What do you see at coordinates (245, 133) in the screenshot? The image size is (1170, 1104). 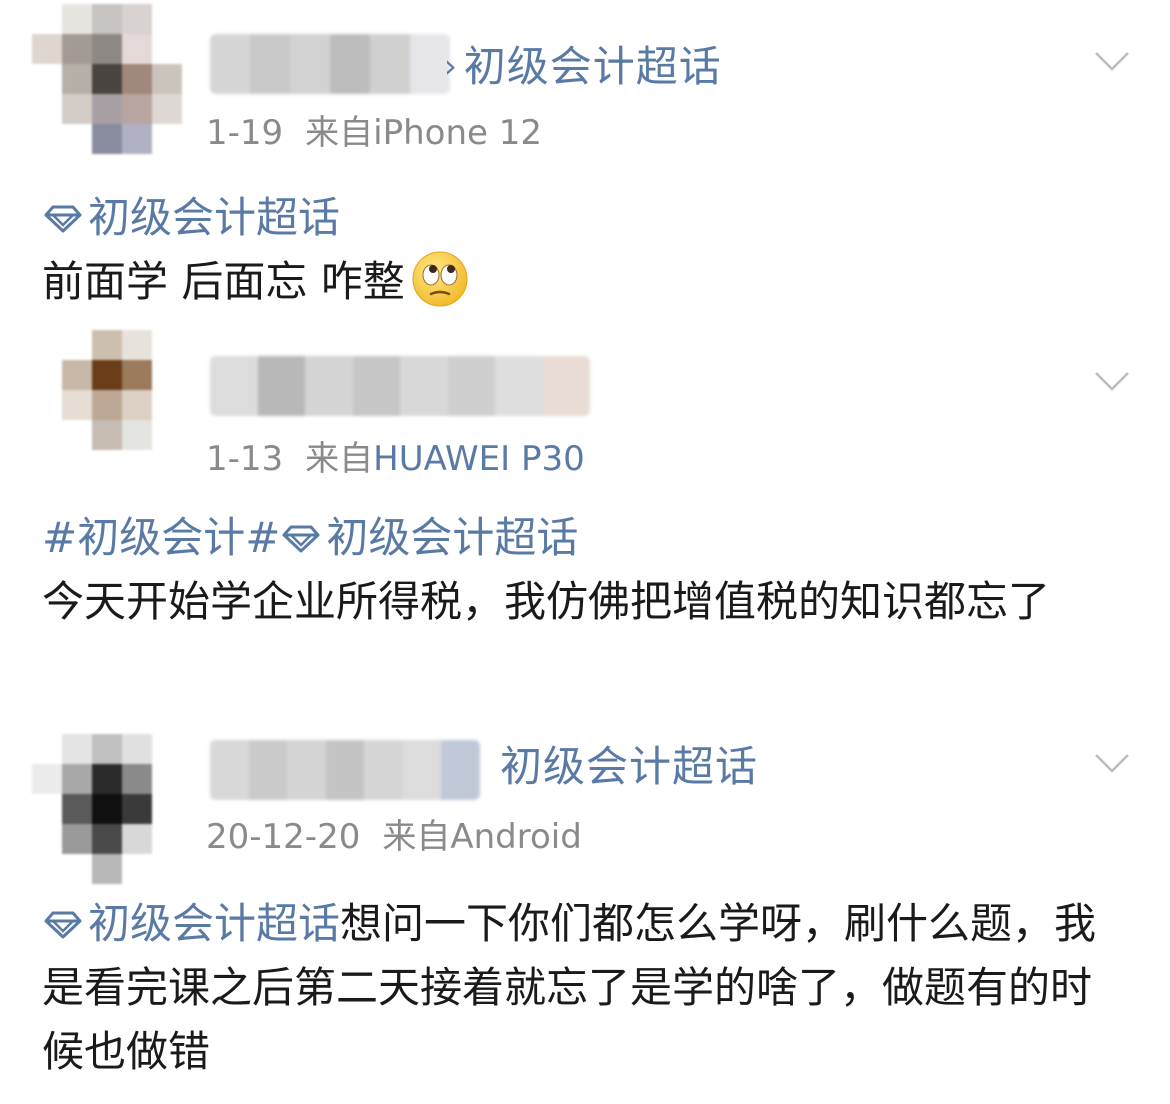 I see `post-date: 1-19` at bounding box center [245, 133].